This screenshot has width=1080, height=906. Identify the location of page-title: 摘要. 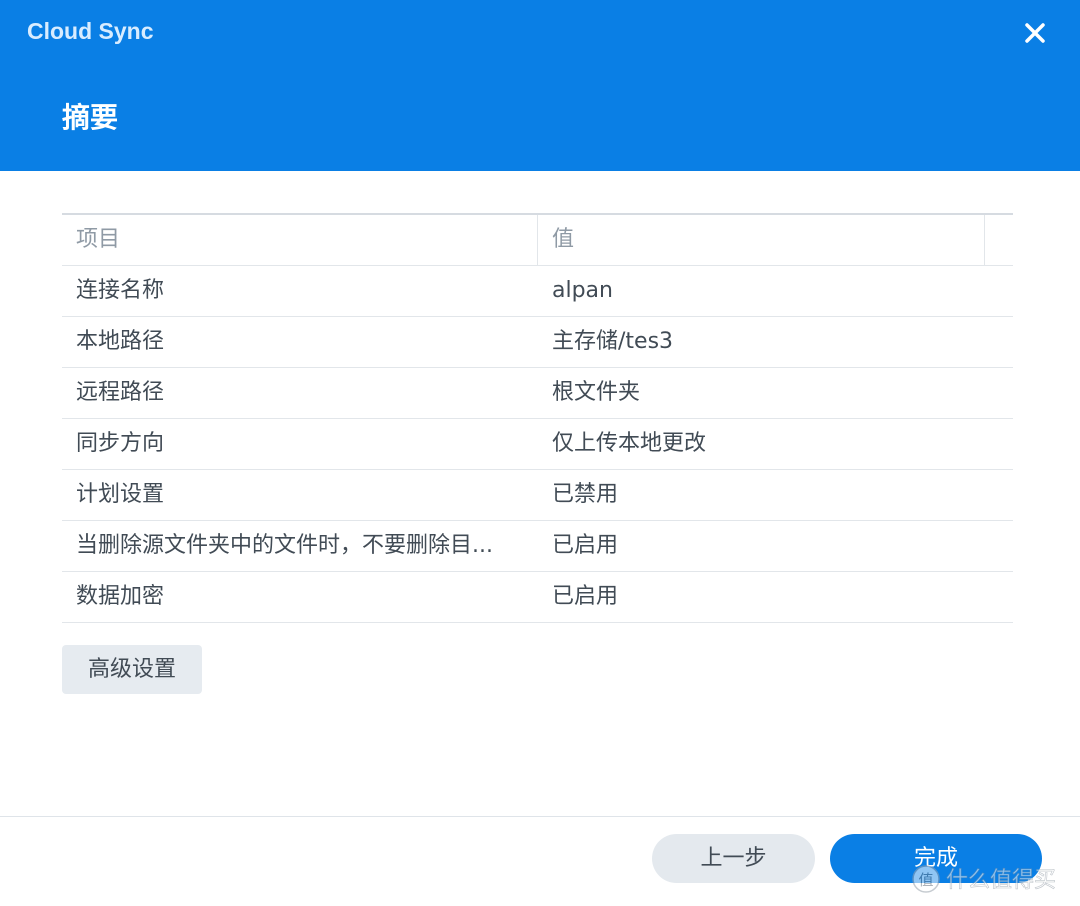
(90, 117).